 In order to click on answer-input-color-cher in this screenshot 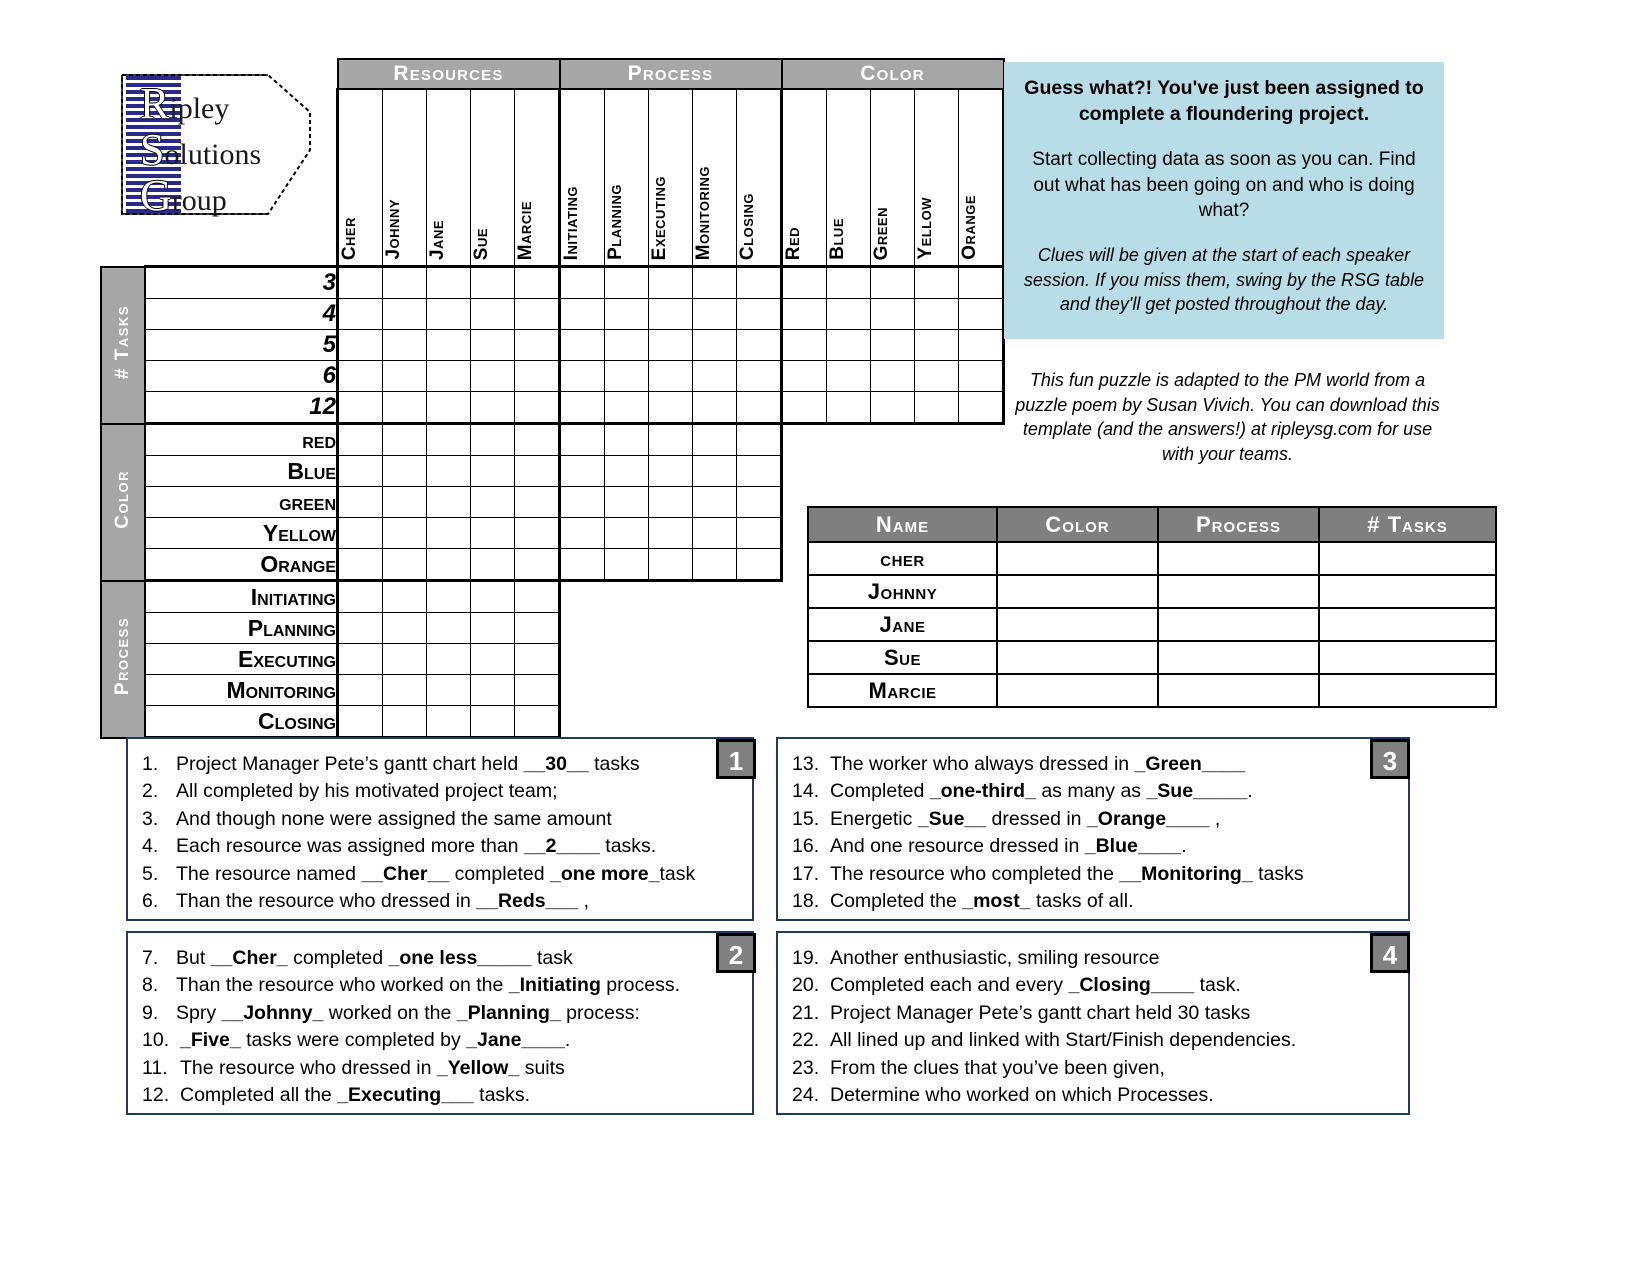, I will do `click(1077, 558)`.